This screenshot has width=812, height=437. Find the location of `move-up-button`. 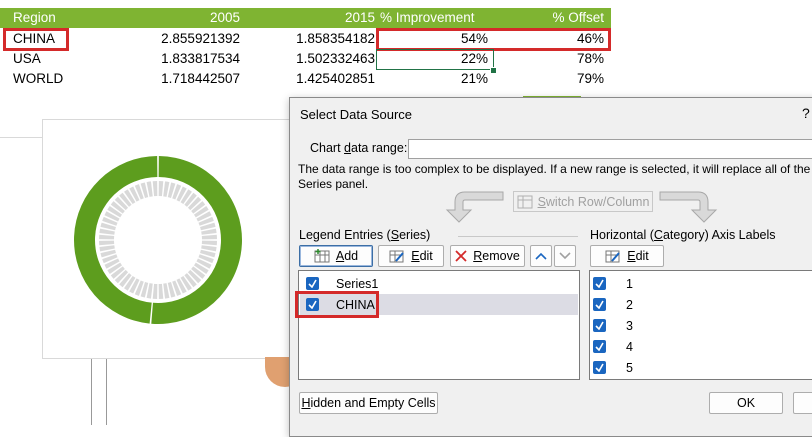

move-up-button is located at coordinates (541, 256).